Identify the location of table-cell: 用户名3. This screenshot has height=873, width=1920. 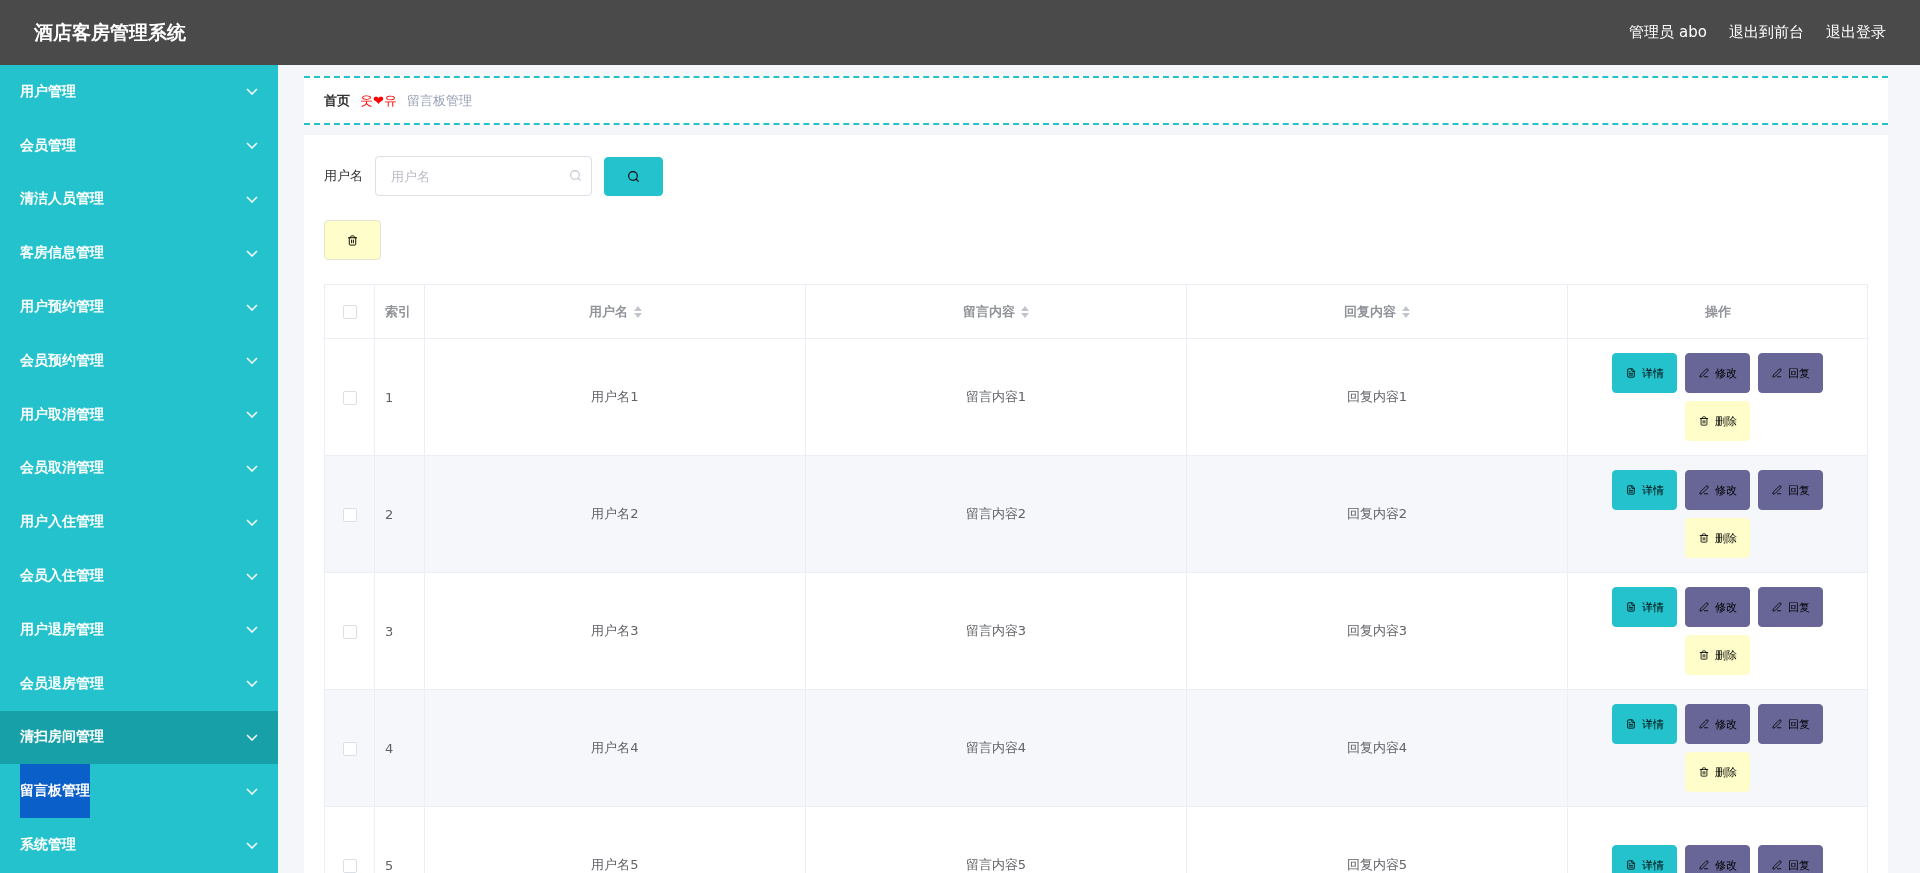
(615, 630).